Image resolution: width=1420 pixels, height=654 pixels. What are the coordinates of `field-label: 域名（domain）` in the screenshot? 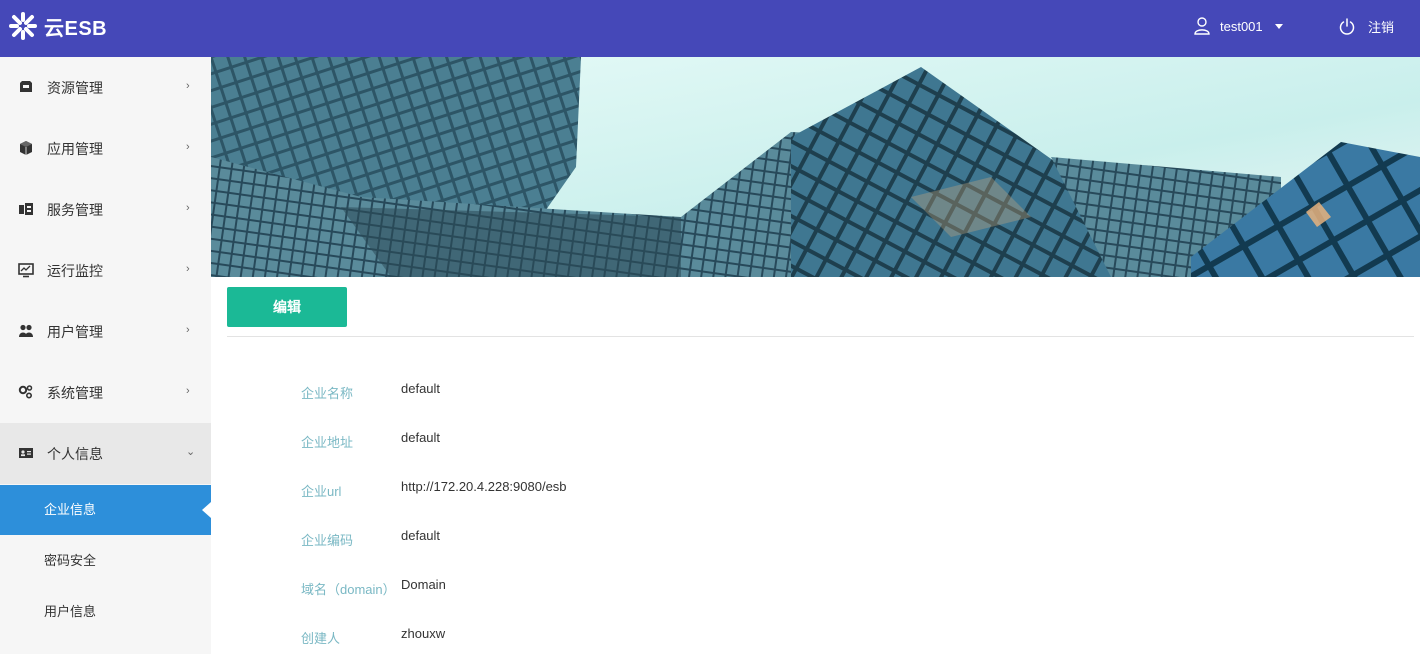 It's located at (348, 589).